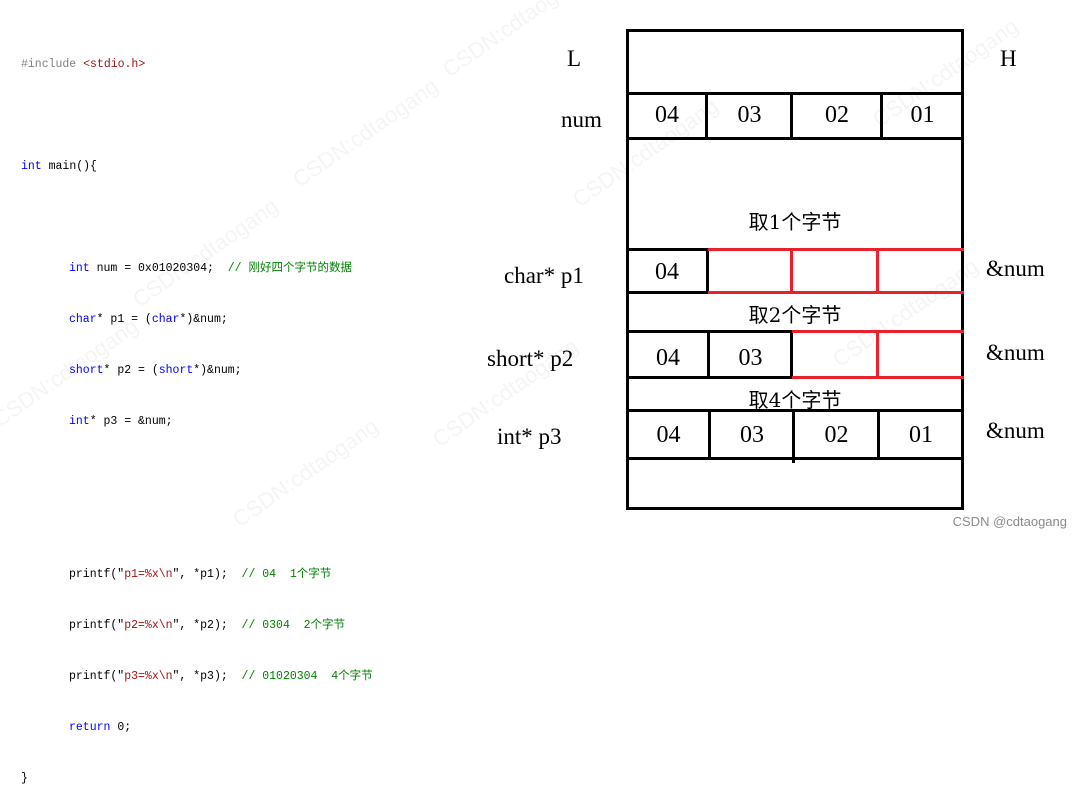 Image resolution: width=1083 pixels, height=804 pixels. What do you see at coordinates (795, 93) in the screenshot?
I see `num-row-top-line` at bounding box center [795, 93].